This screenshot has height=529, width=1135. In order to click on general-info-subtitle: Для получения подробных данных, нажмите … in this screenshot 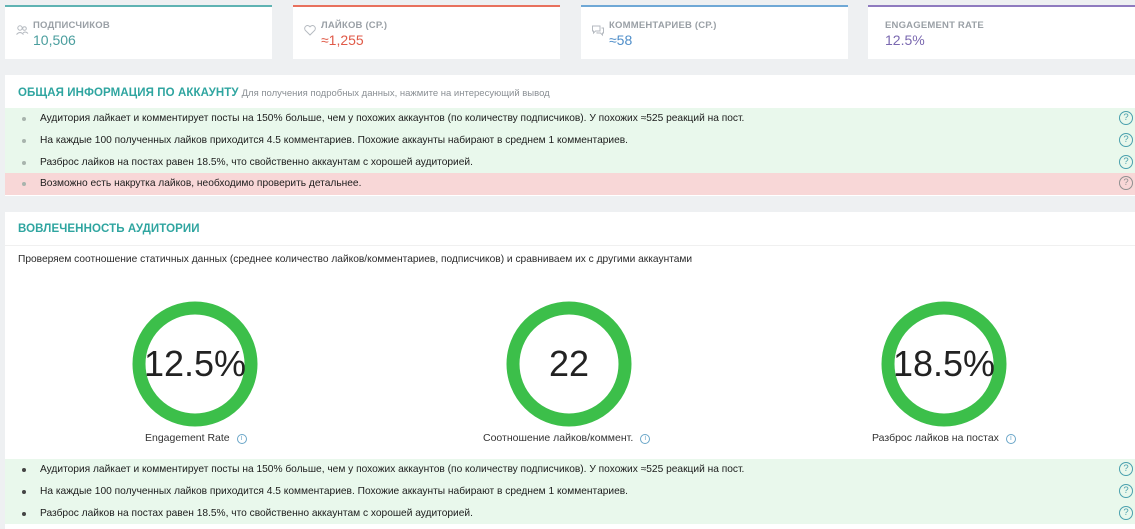, I will do `click(395, 93)`.